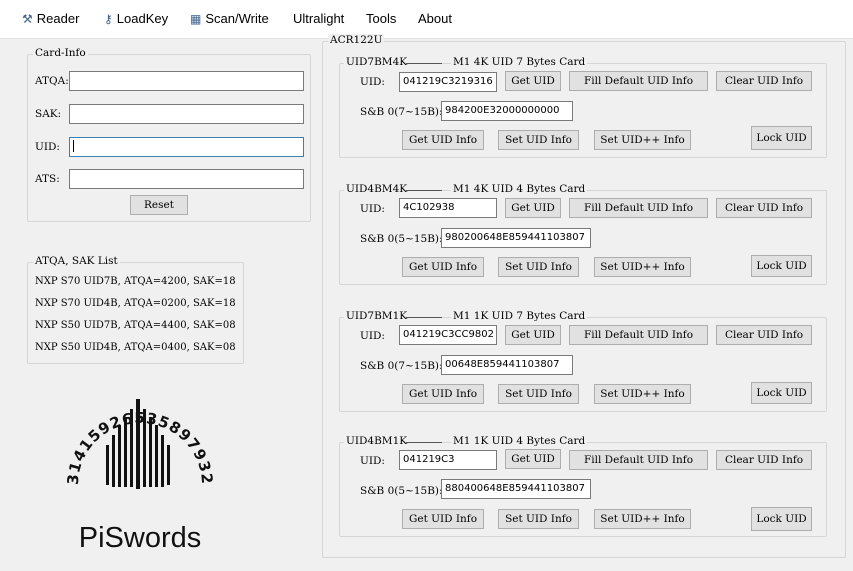 This screenshot has width=853, height=571. Describe the element at coordinates (377, 62) in the screenshot. I see `card-name: UID7BM4K` at that location.